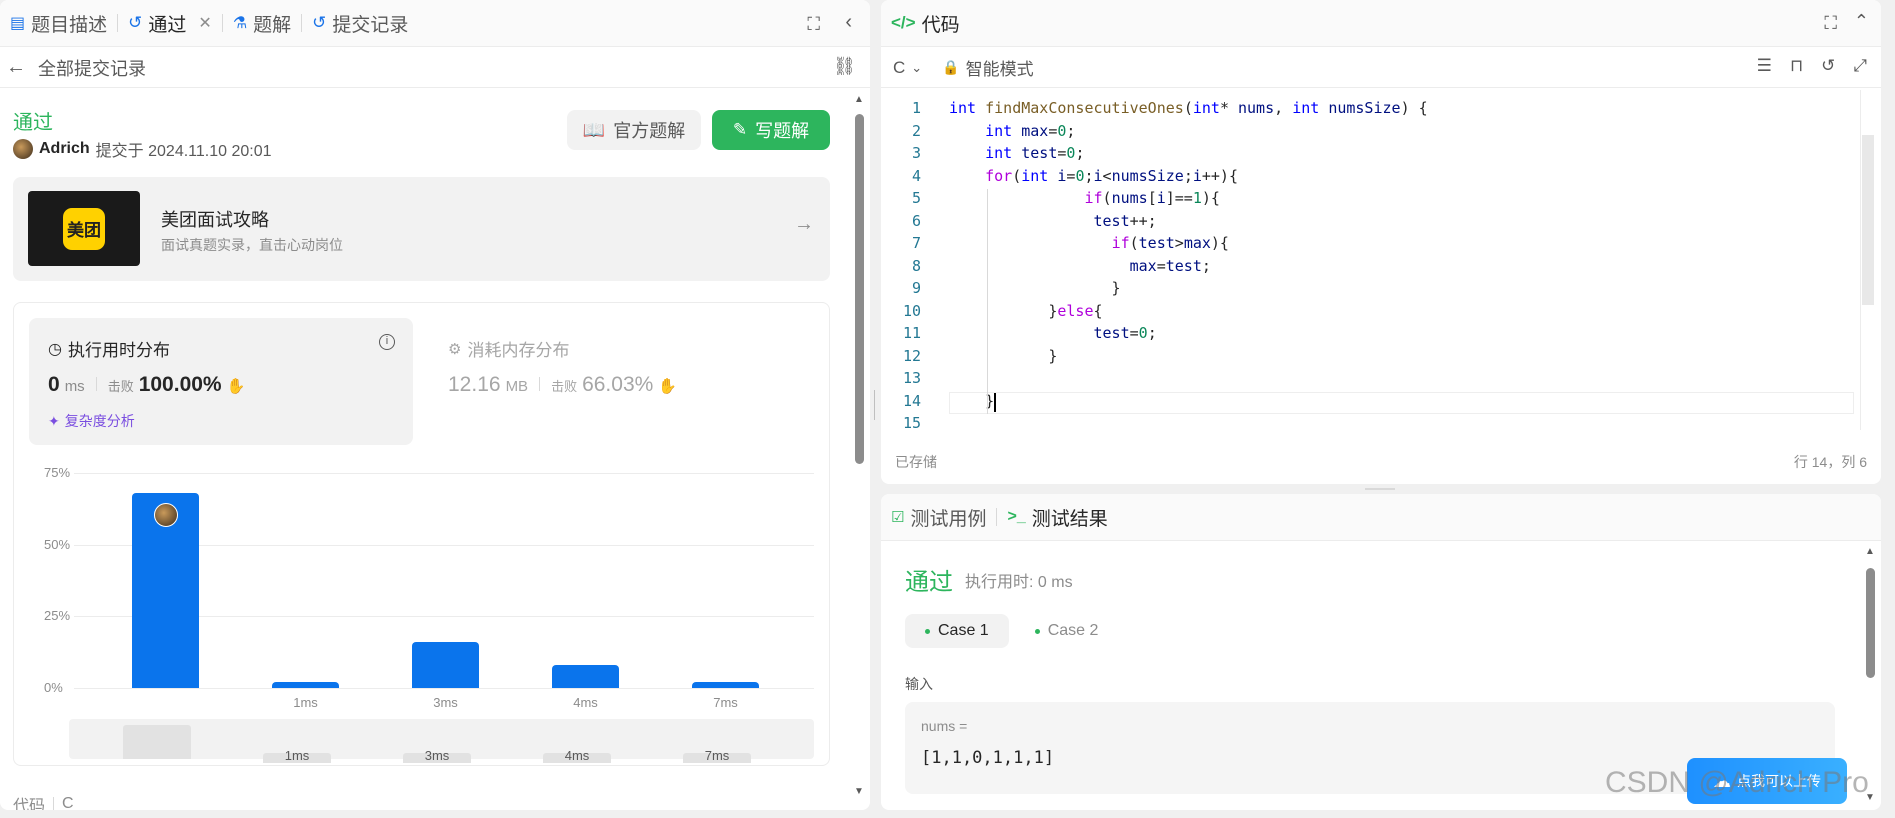 Image resolution: width=1895 pixels, height=818 pixels. Describe the element at coordinates (634, 130) in the screenshot. I see `official-solution-button: 📖 官方题解` at that location.